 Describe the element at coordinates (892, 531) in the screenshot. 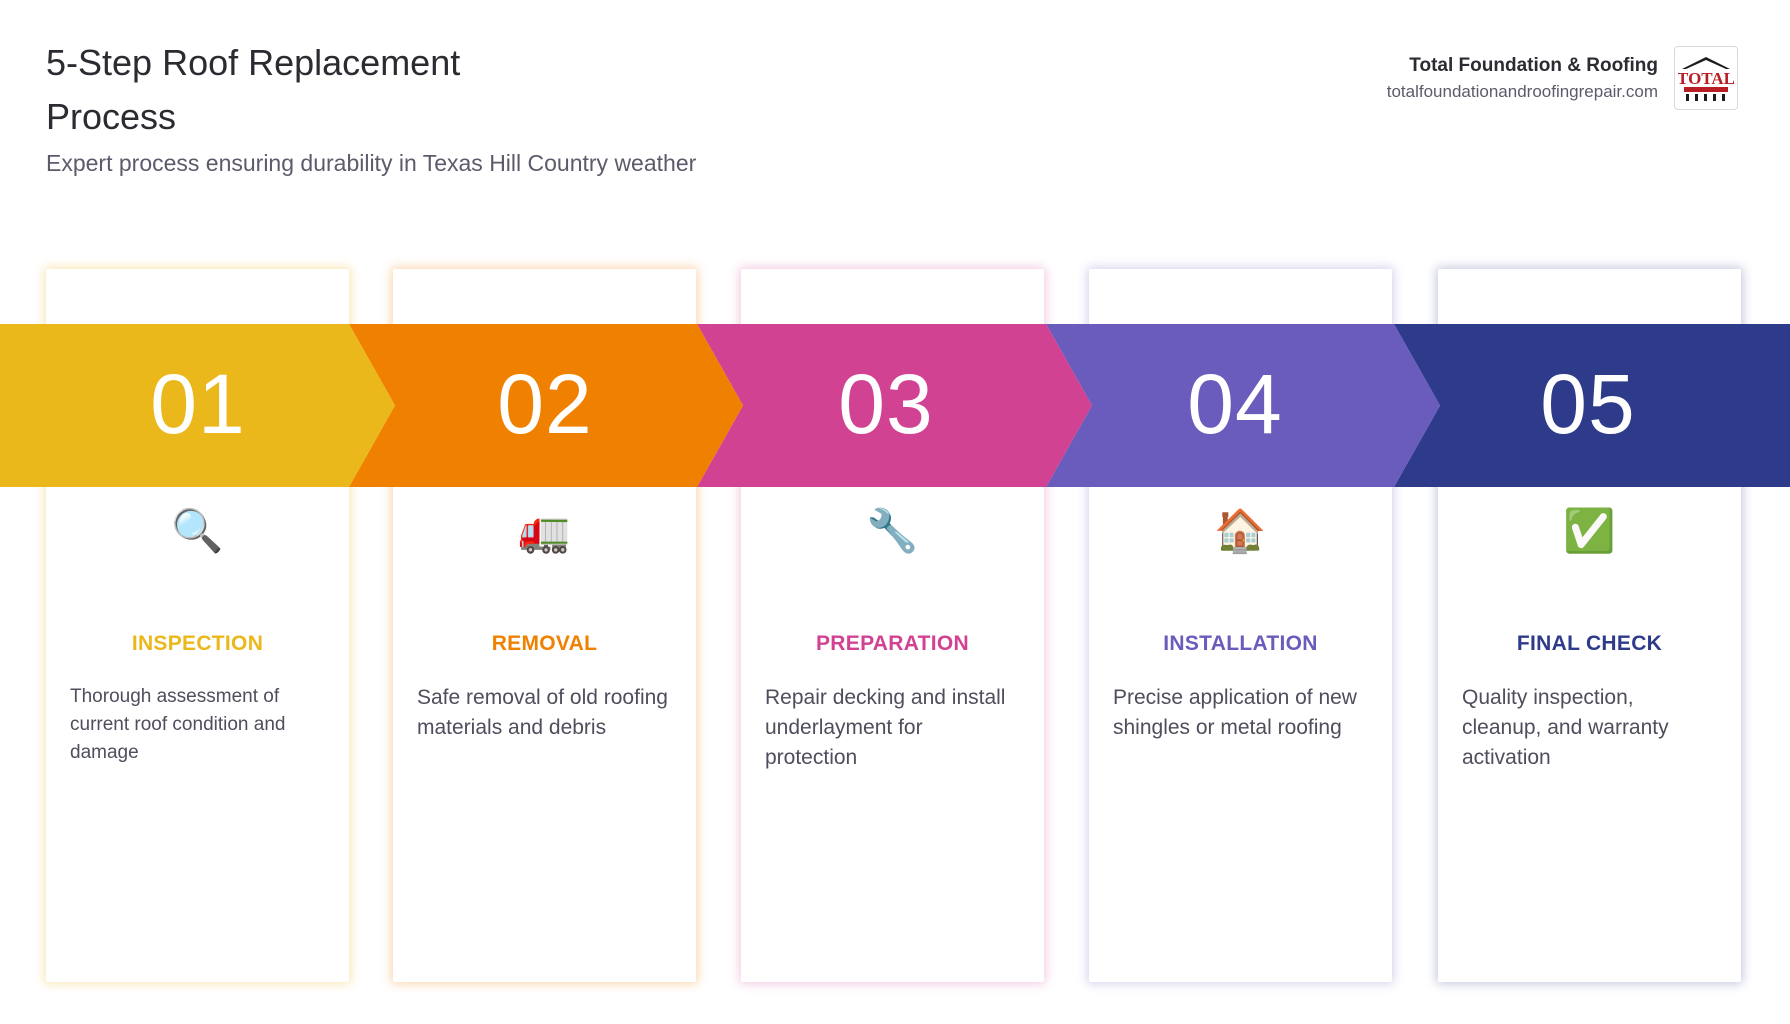

I see `wrench-icon: 🔧` at that location.